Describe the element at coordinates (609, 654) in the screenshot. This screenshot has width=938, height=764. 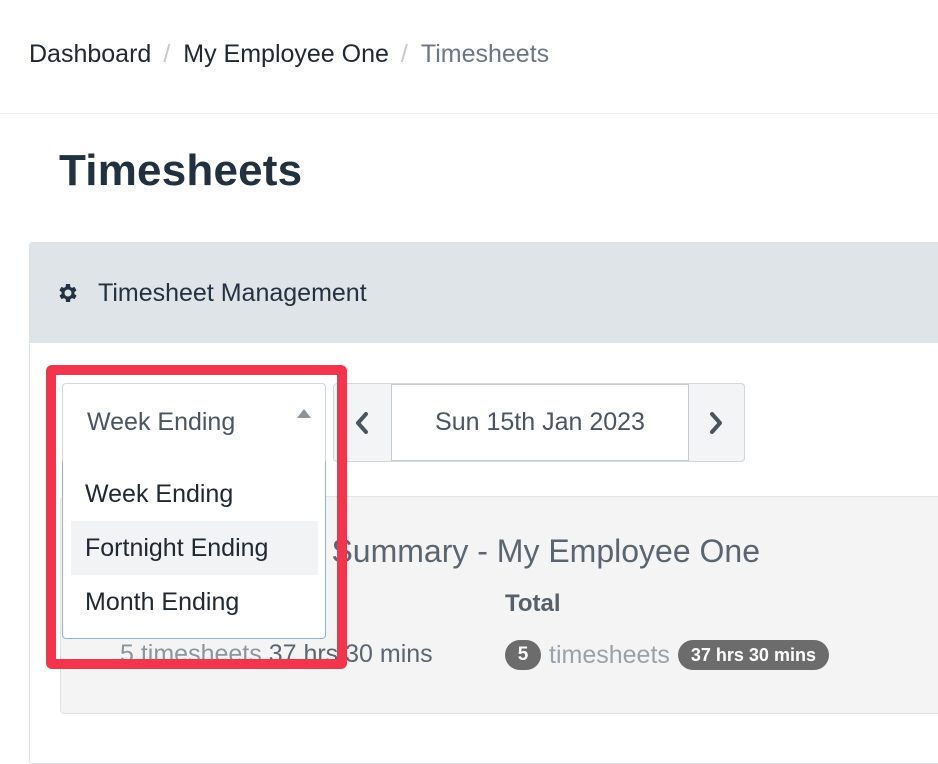
I see `total-count-suffix: timesheets` at that location.